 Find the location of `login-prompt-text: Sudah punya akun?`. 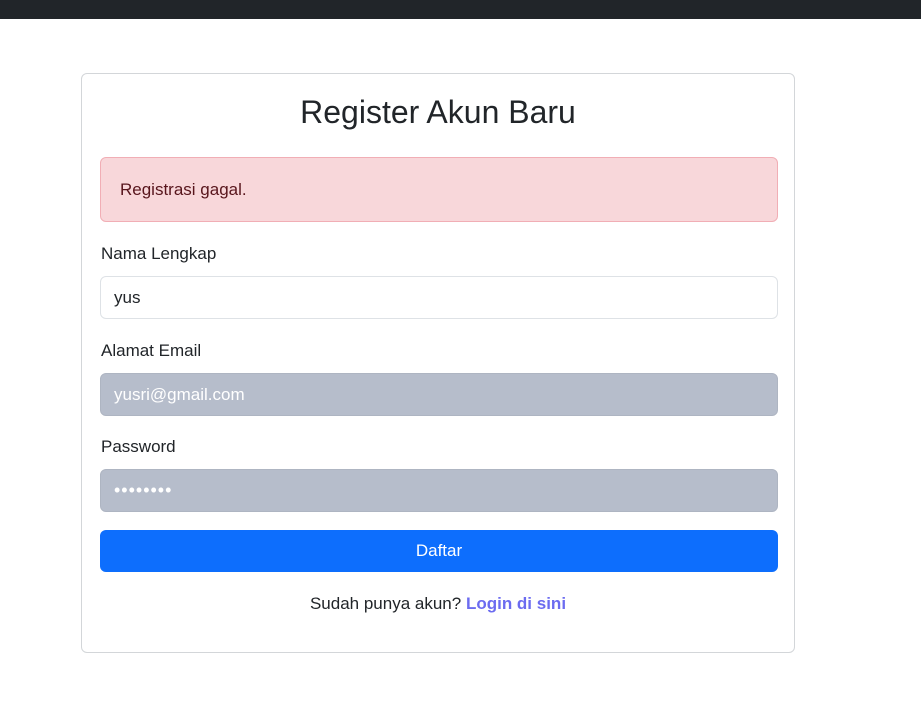

login-prompt-text: Sudah punya akun? is located at coordinates (385, 603).